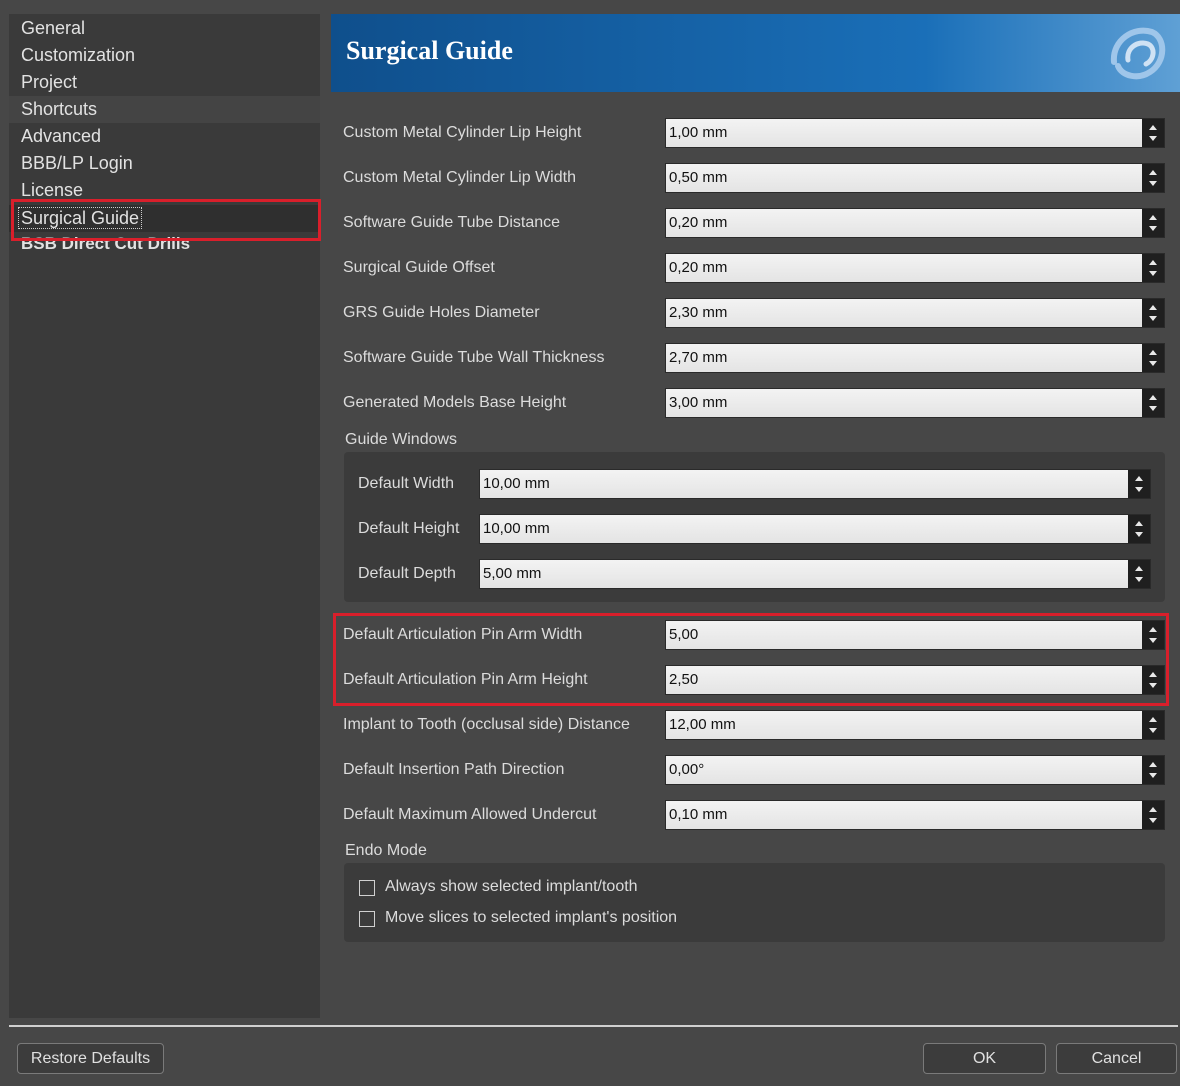  What do you see at coordinates (454, 769) in the screenshot?
I see `field-label-insertion-path: Default Insertion Path Direction` at bounding box center [454, 769].